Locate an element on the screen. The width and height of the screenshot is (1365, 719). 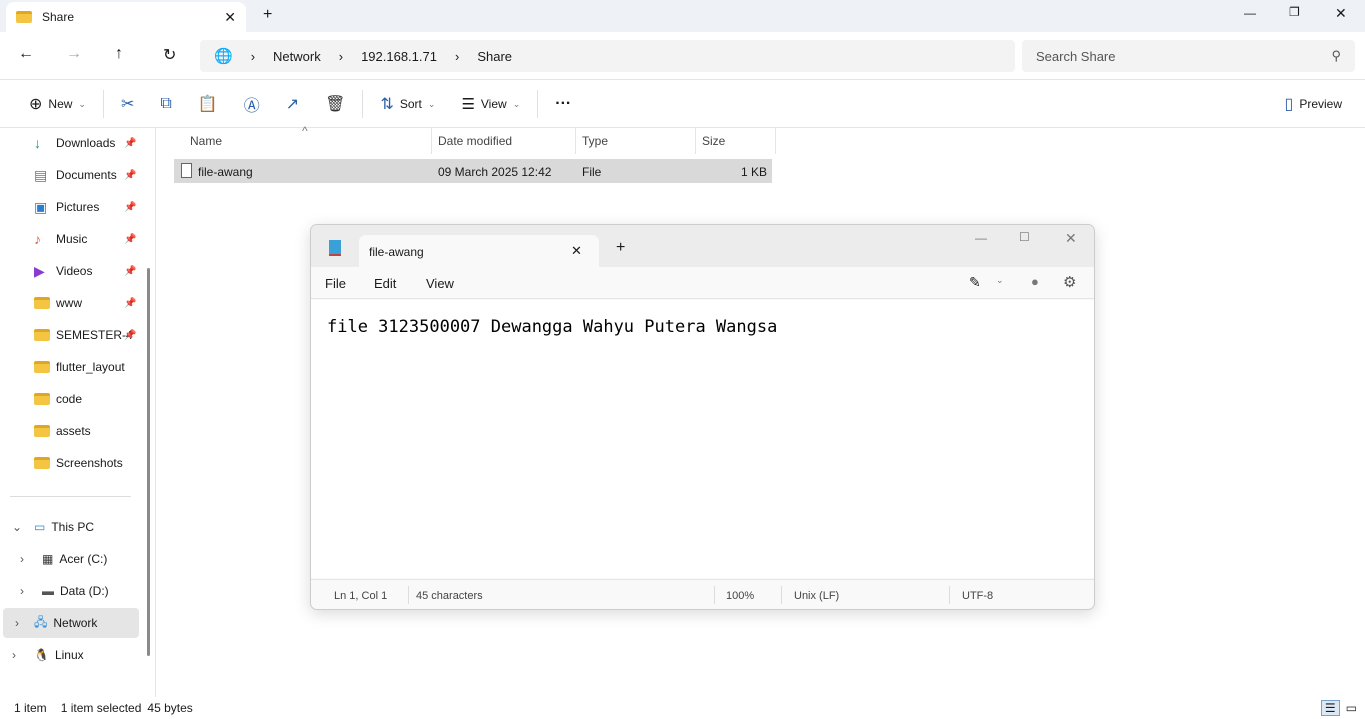
sidebar-item-videos: ▶ Videos 📌 is located at coordinates (70, 271).